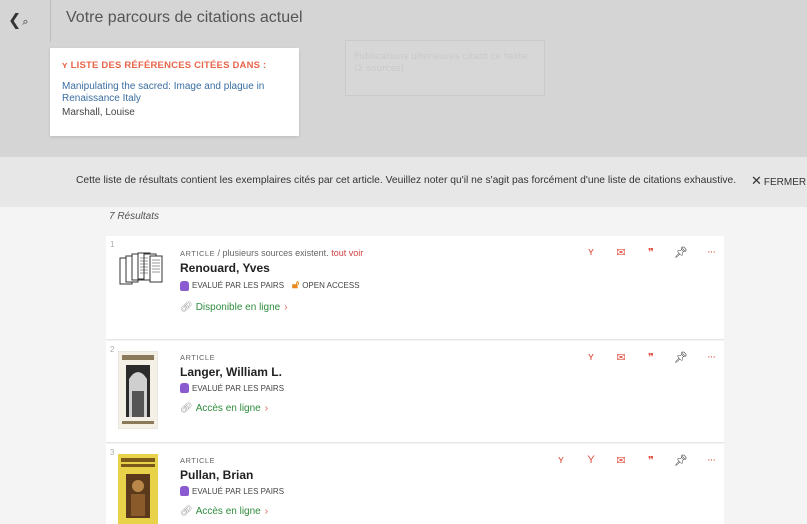 This screenshot has height=524, width=807. I want to click on citation-card-author: Marshall, Louise, so click(98, 112).